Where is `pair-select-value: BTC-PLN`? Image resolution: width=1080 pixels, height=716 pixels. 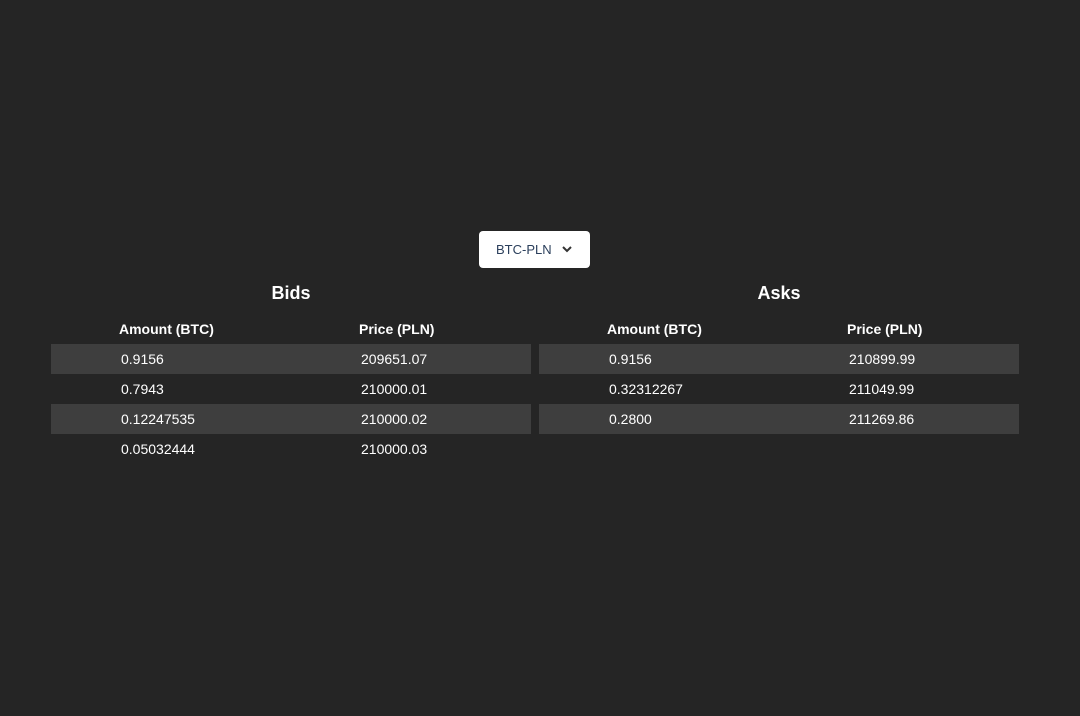
pair-select-value: BTC-PLN is located at coordinates (524, 249).